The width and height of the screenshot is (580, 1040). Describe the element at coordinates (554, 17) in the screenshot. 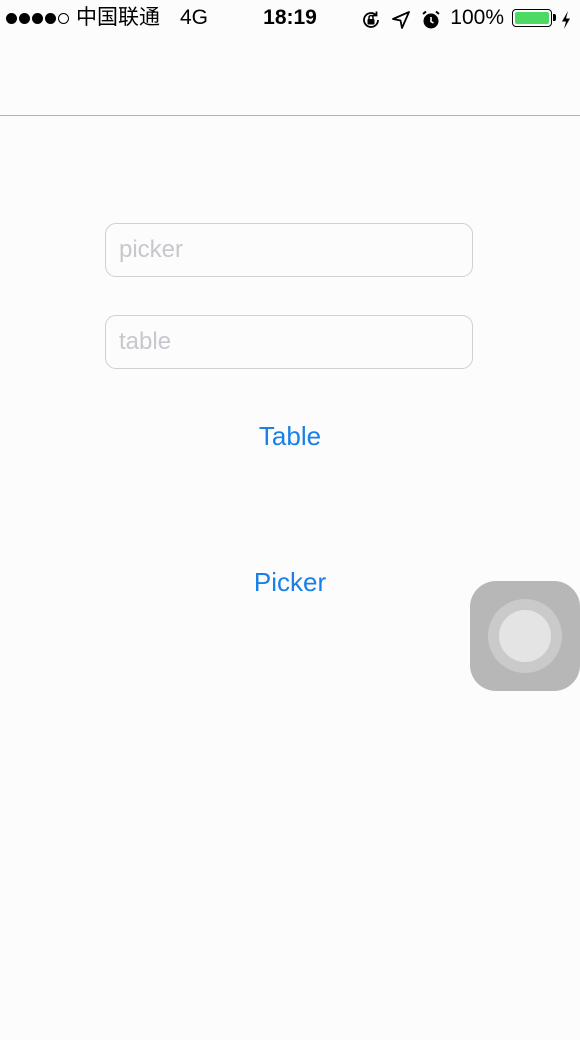

I see `battery-cap` at that location.